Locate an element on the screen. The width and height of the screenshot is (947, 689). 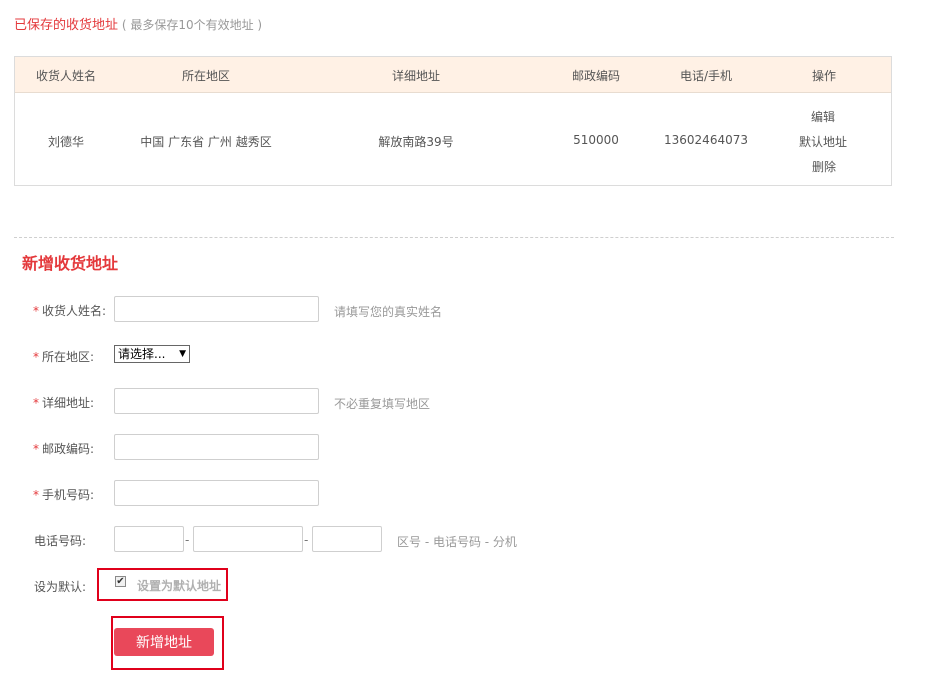
tel-extension-input is located at coordinates (347, 539).